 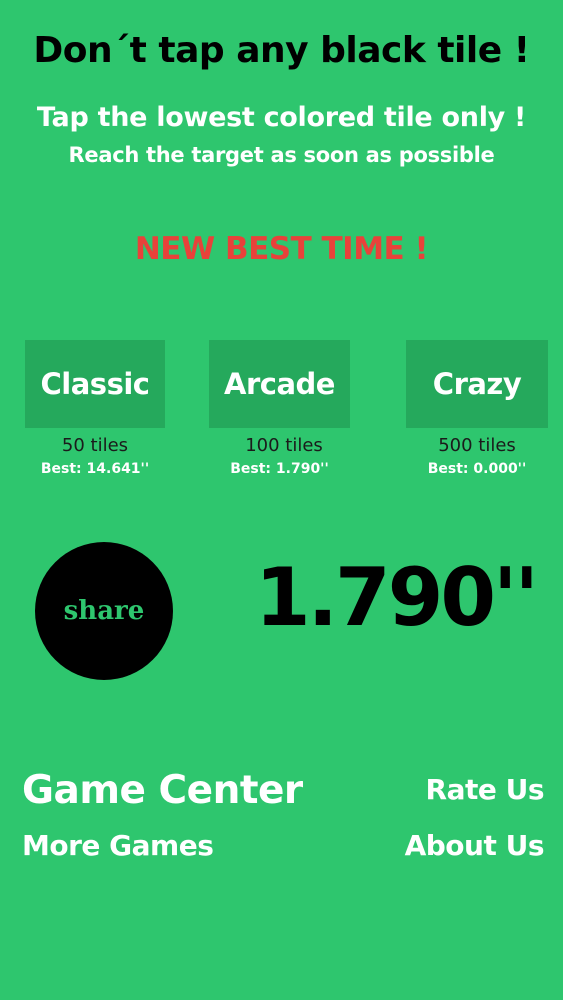 I want to click on arcade-mode-button: Arcade, so click(x=279, y=384).